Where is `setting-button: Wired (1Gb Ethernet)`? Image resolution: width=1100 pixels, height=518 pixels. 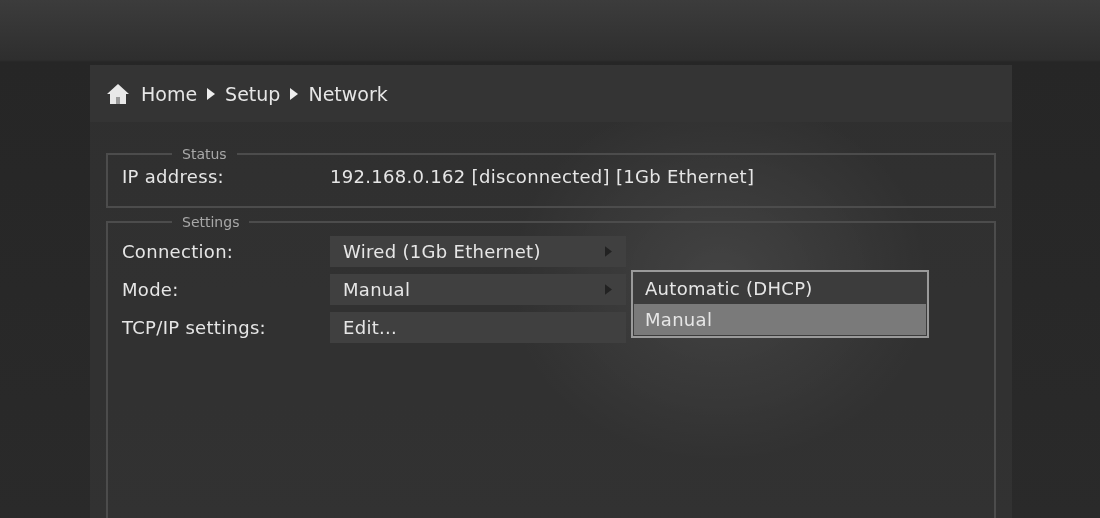
setting-button: Wired (1Gb Ethernet) is located at coordinates (478, 251).